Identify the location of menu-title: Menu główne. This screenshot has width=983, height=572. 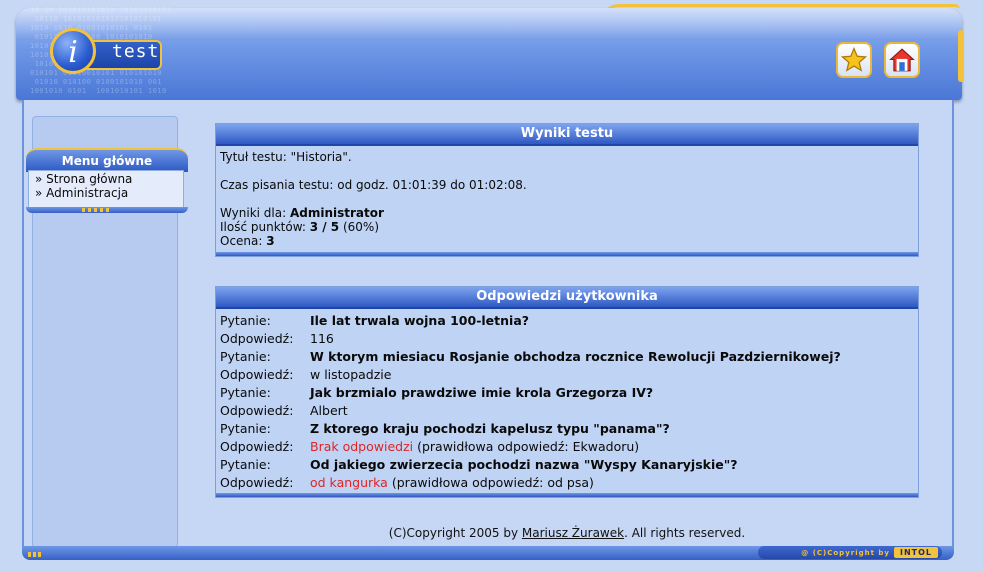
(107, 160).